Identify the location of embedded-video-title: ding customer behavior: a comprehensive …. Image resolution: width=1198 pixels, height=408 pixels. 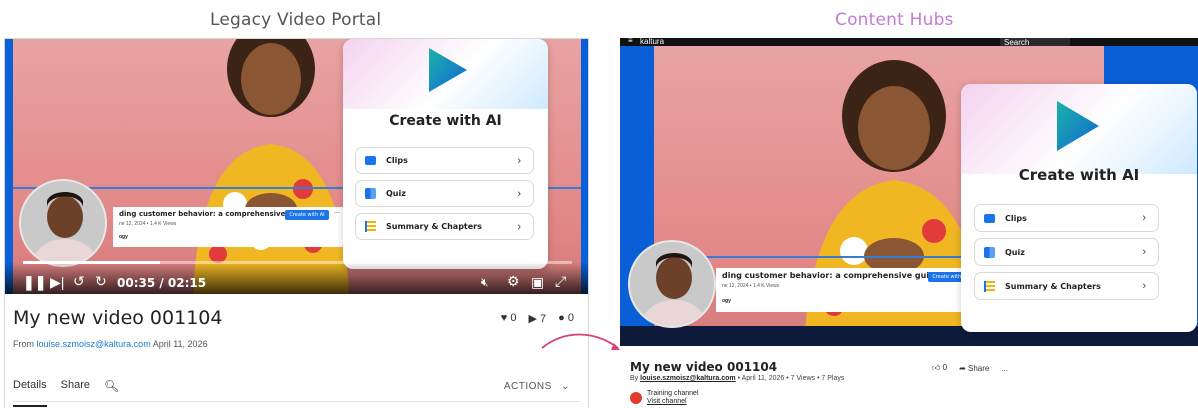
(214, 214).